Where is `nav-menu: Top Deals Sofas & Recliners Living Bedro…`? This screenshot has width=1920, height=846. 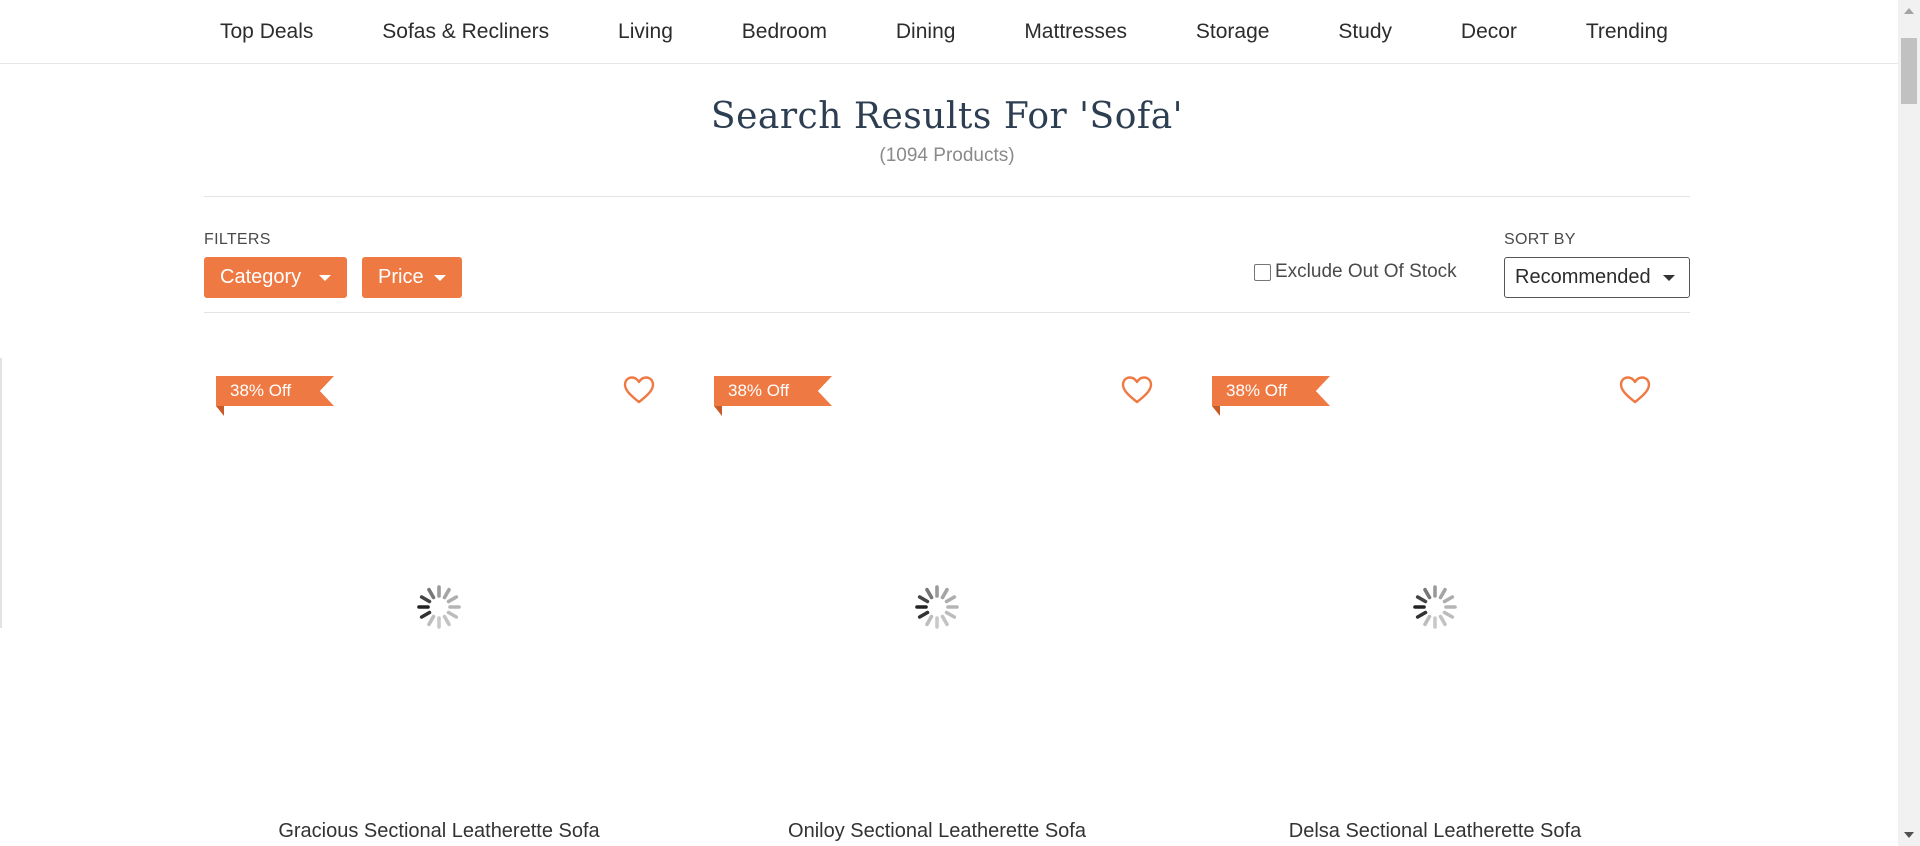
nav-menu: Top Deals Sofas & Recliners Living Bedro… is located at coordinates (944, 32).